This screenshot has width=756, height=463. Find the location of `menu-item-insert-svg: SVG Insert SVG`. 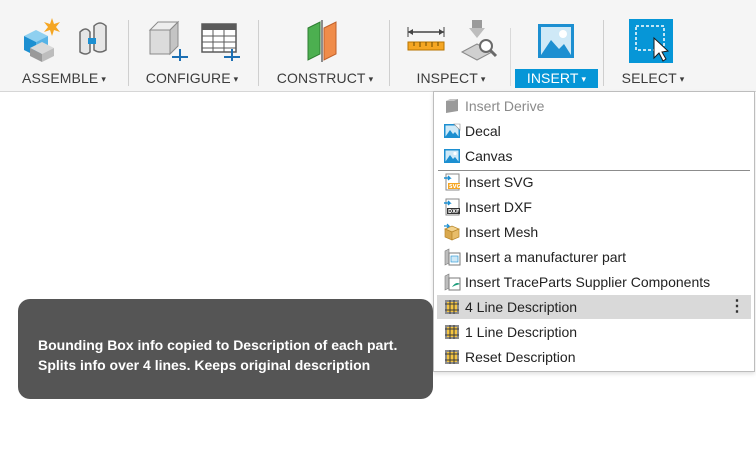

menu-item-insert-svg: SVG Insert SVG is located at coordinates (594, 182).